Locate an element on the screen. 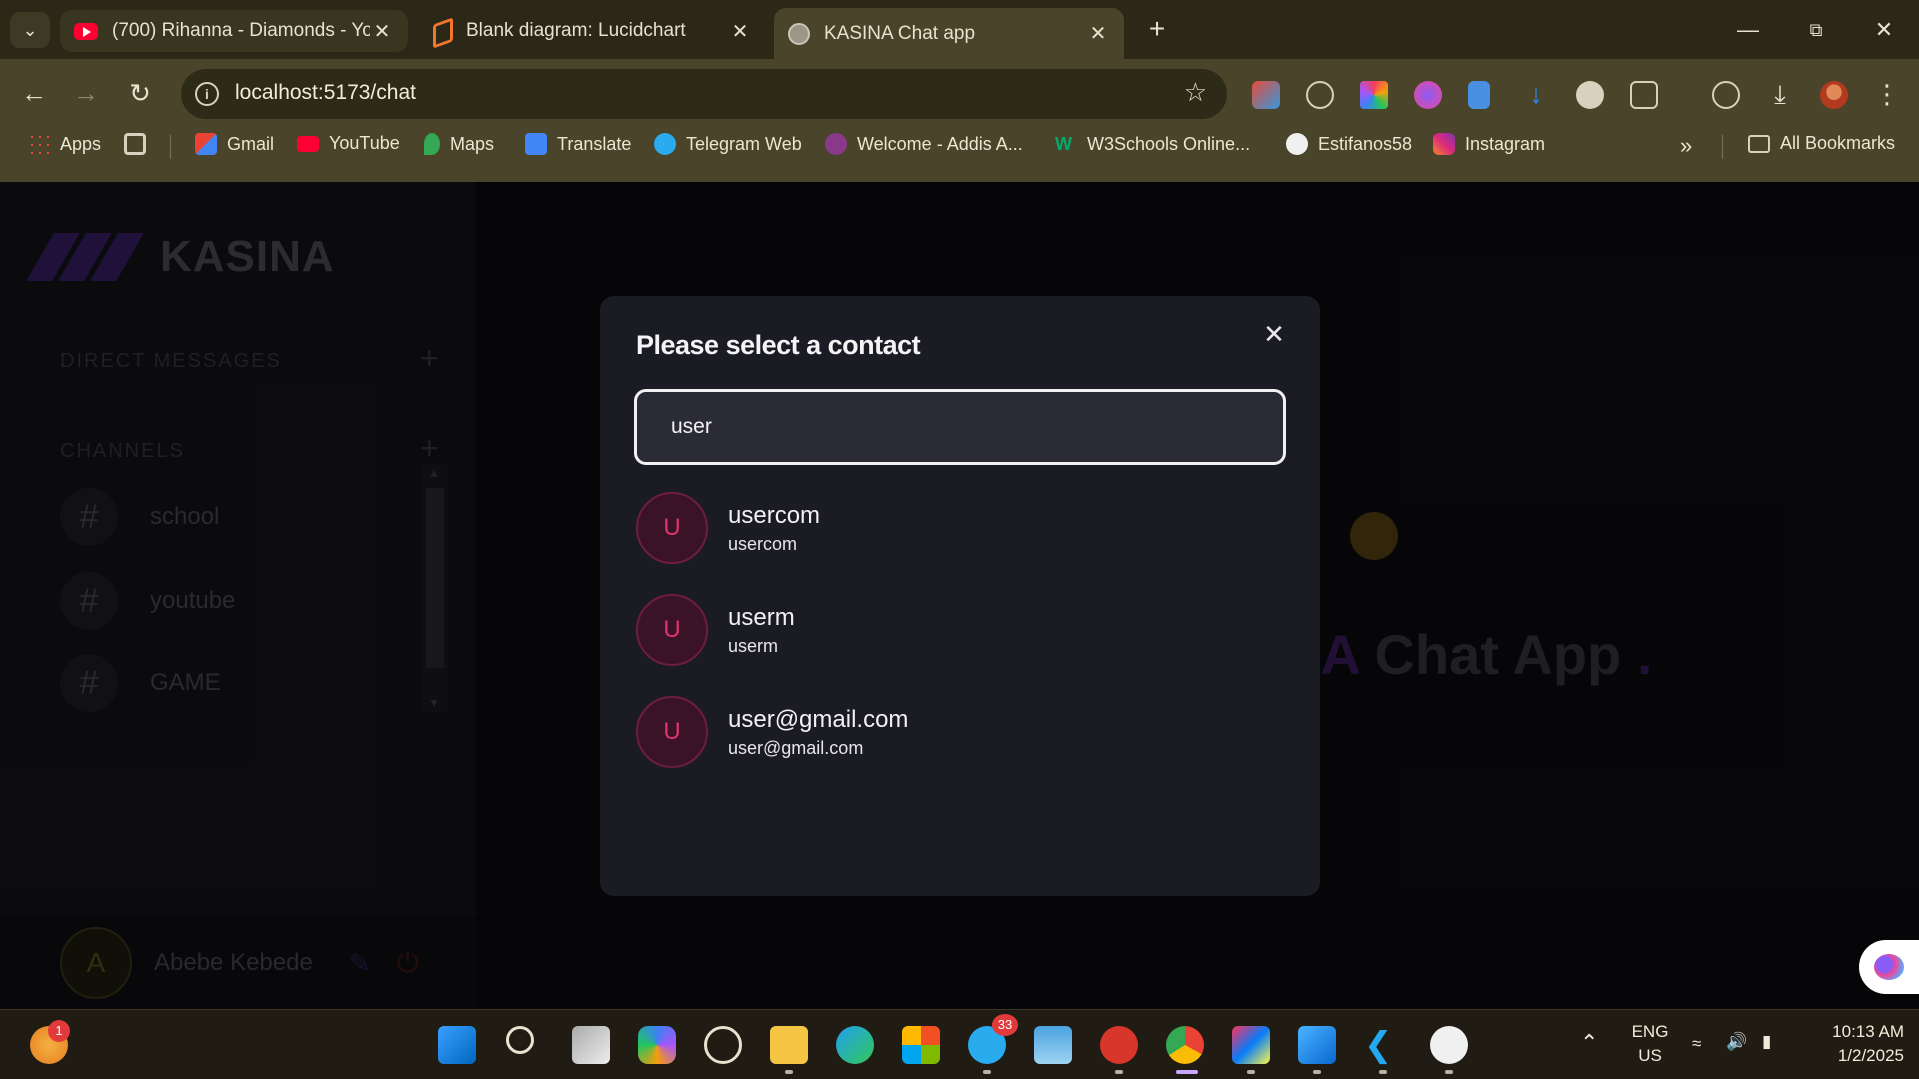 The image size is (1919, 1079). edge-browser-icon is located at coordinates (855, 1045).